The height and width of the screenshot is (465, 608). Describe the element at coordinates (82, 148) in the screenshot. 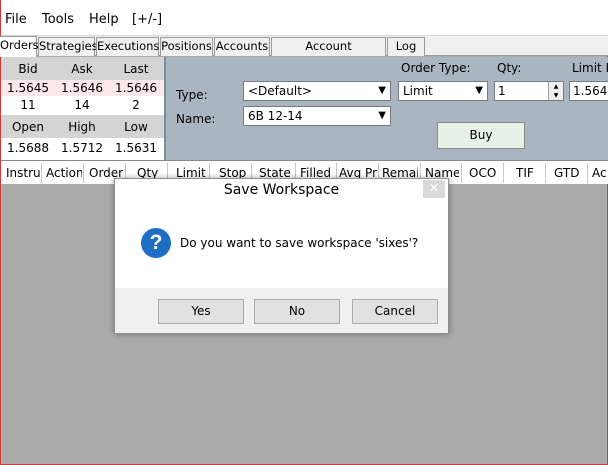

I see `high-price: 1.5712` at that location.